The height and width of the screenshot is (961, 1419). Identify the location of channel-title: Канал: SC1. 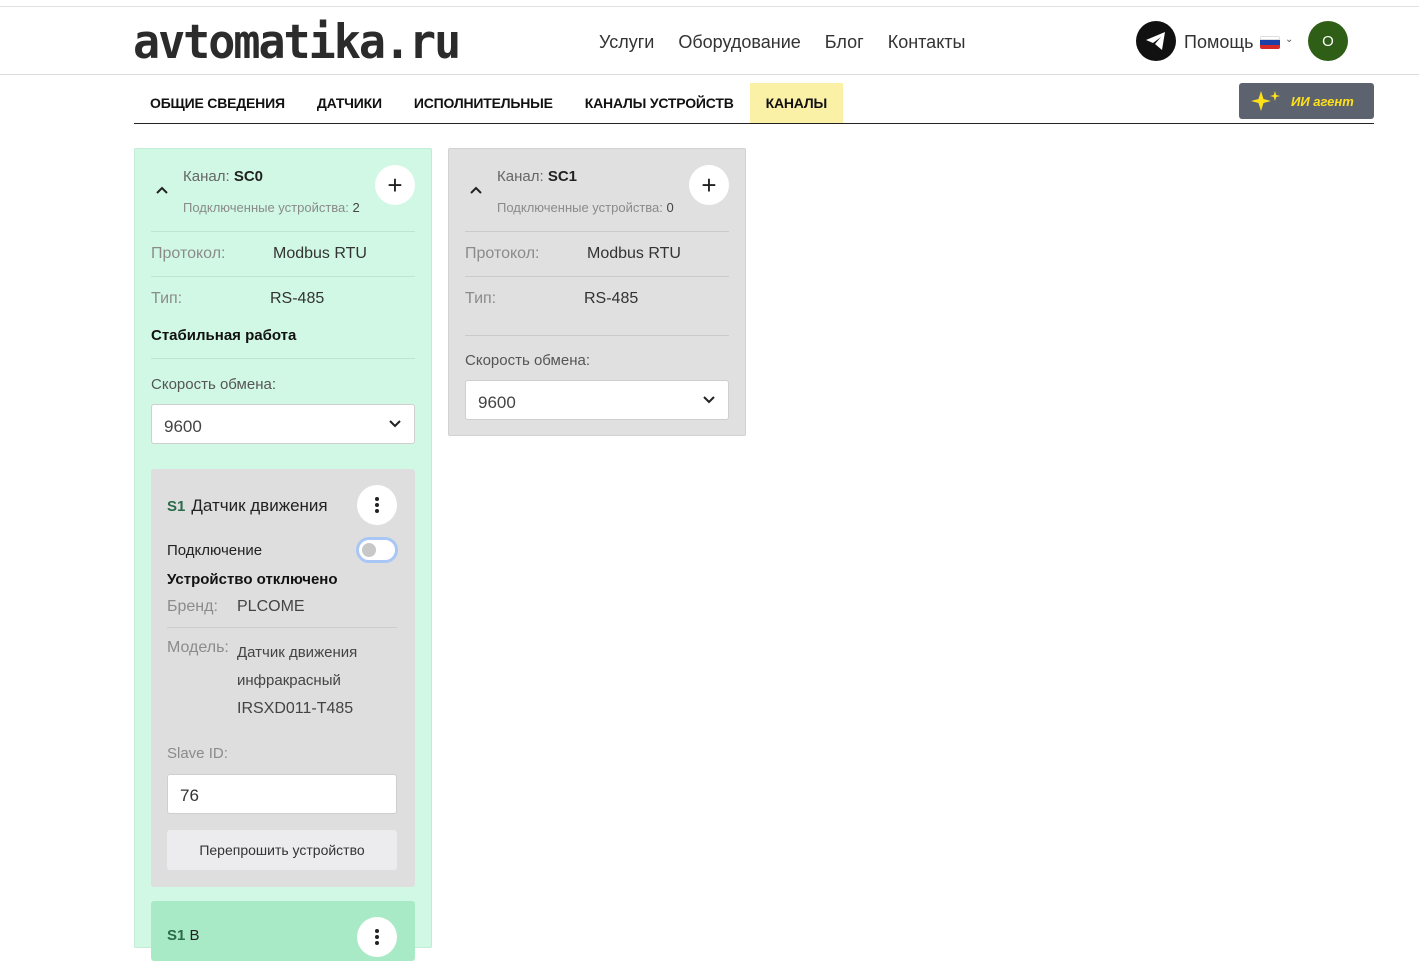
(537, 176).